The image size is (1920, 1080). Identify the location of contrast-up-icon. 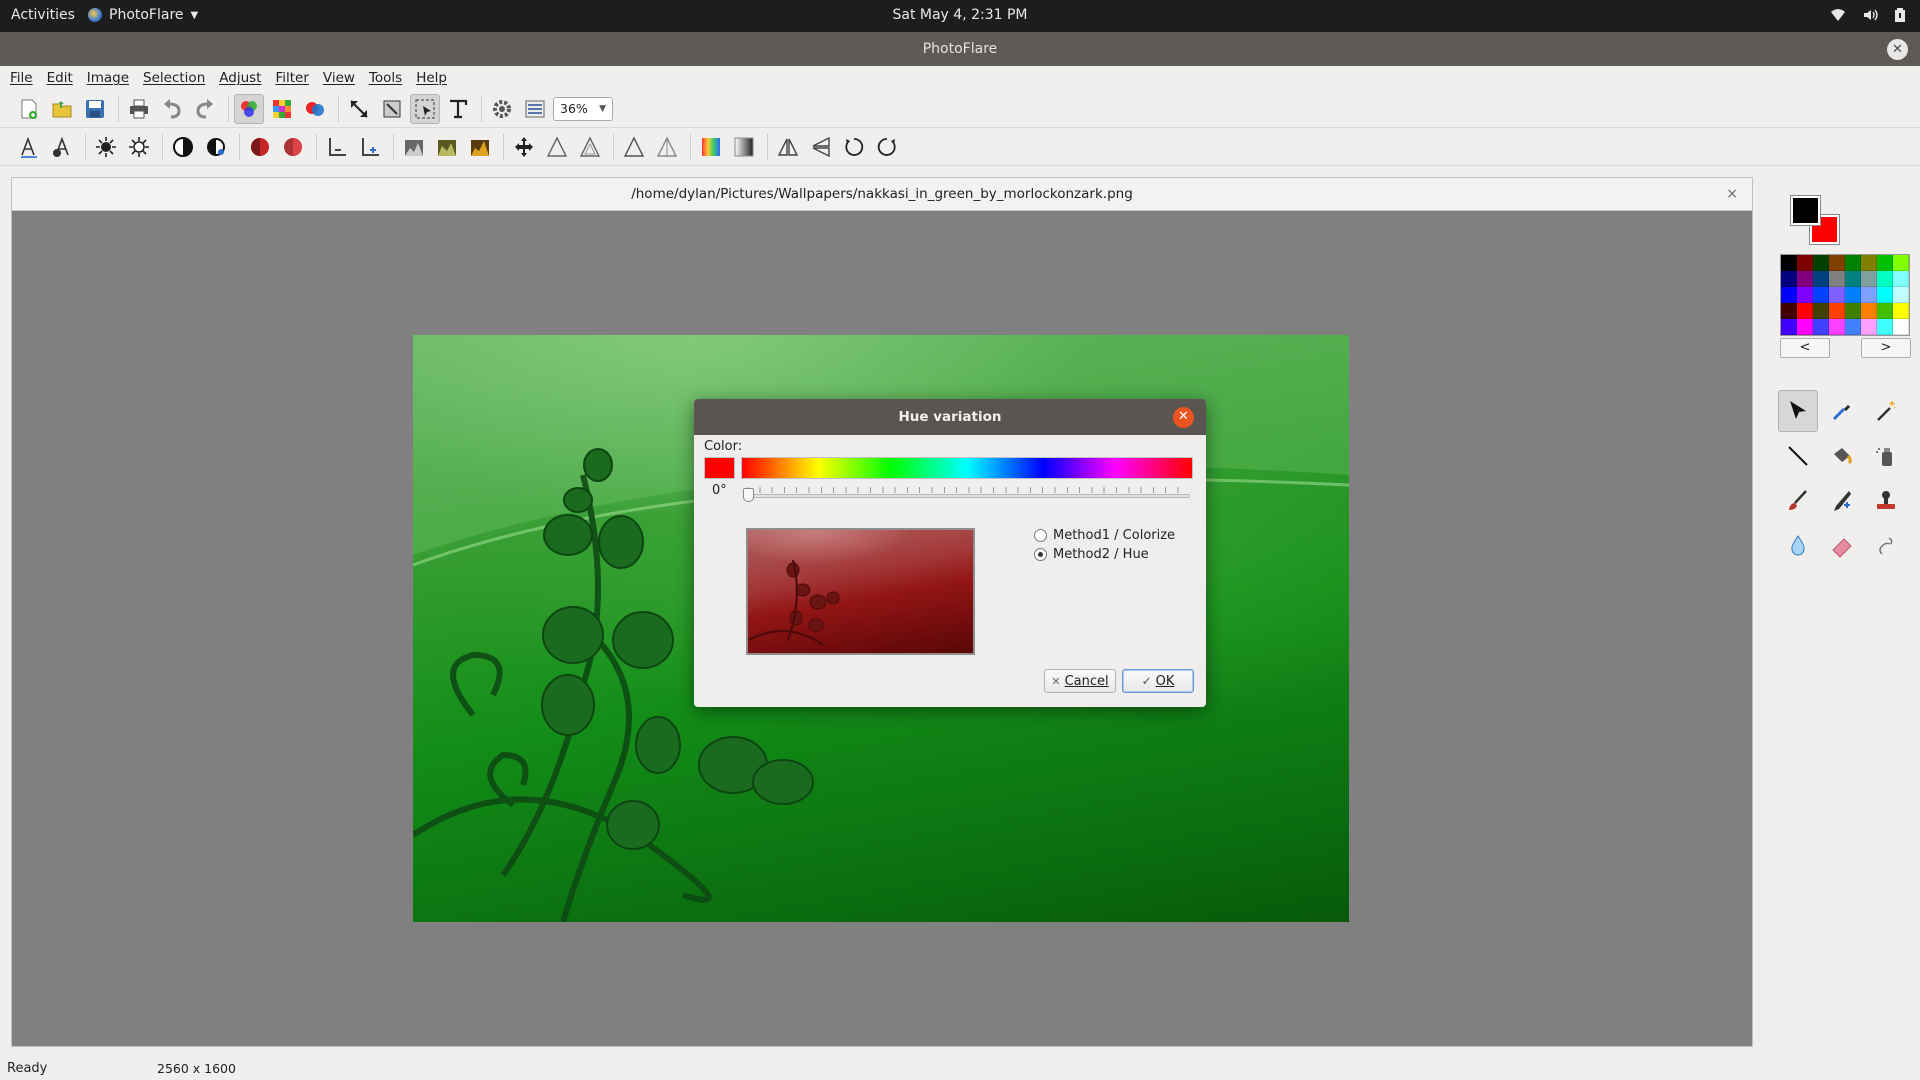
(183, 147).